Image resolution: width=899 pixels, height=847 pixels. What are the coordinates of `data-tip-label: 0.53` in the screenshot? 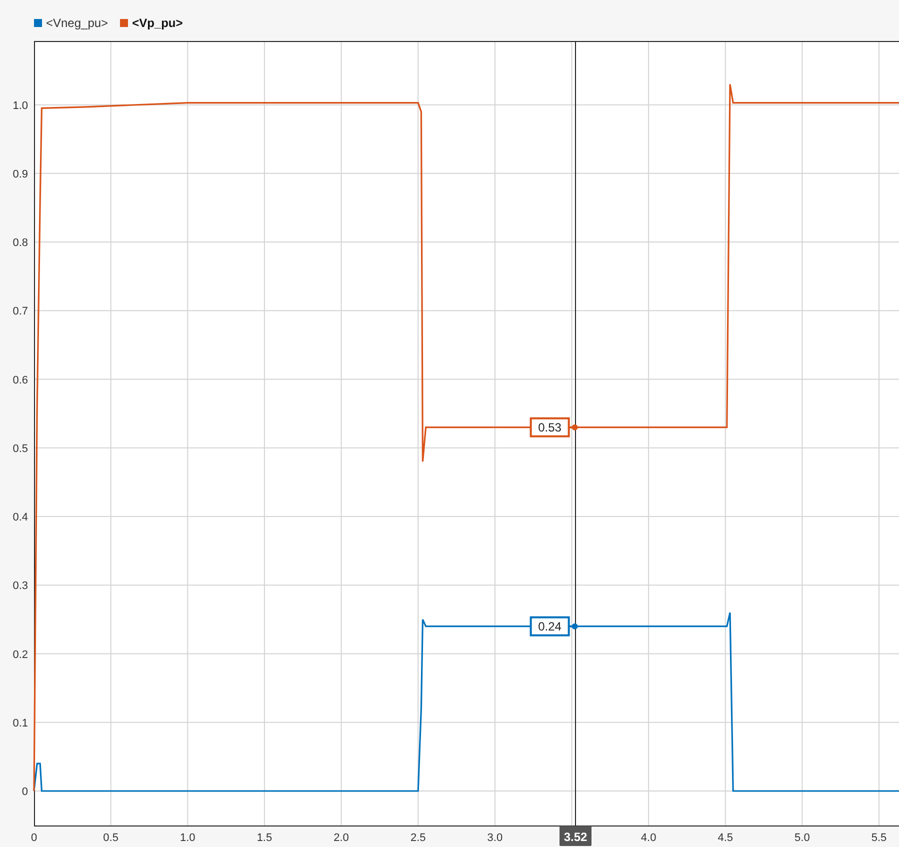 It's located at (550, 427).